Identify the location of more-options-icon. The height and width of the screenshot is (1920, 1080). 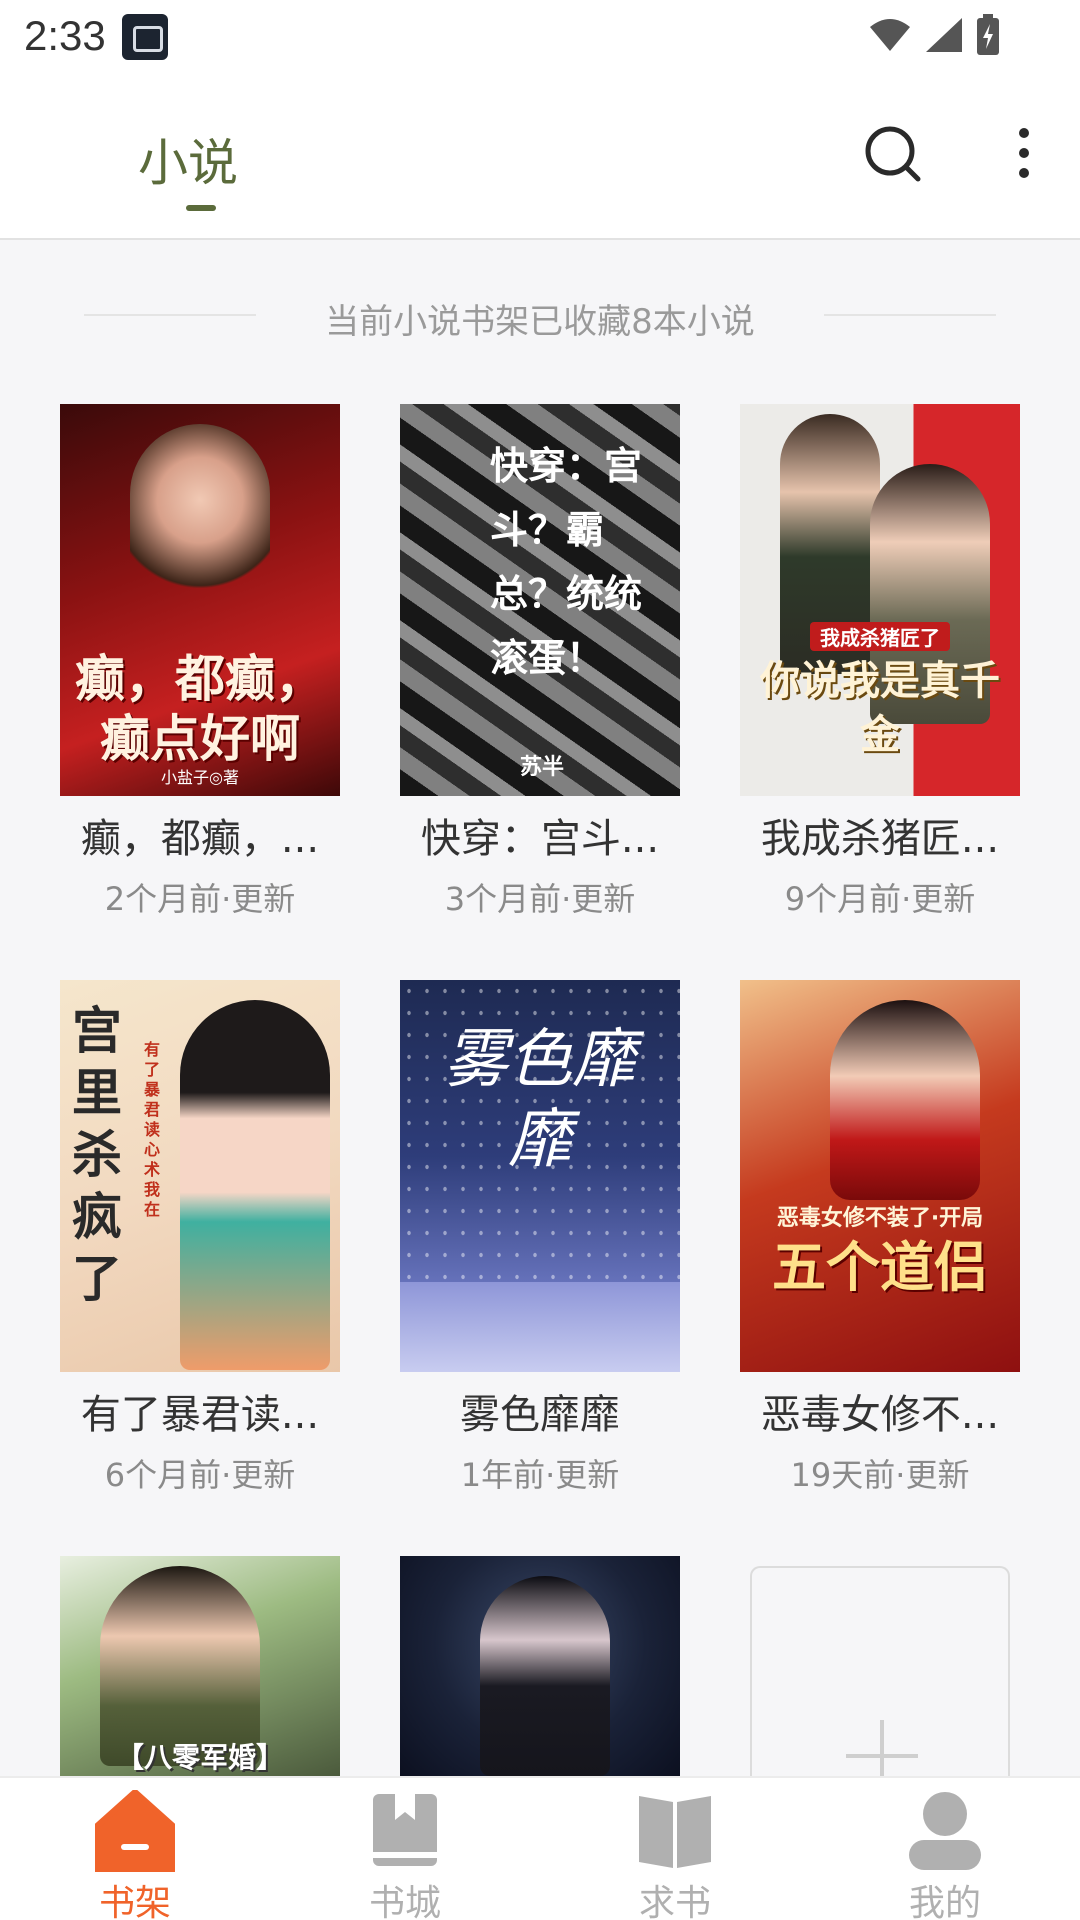
(1024, 155).